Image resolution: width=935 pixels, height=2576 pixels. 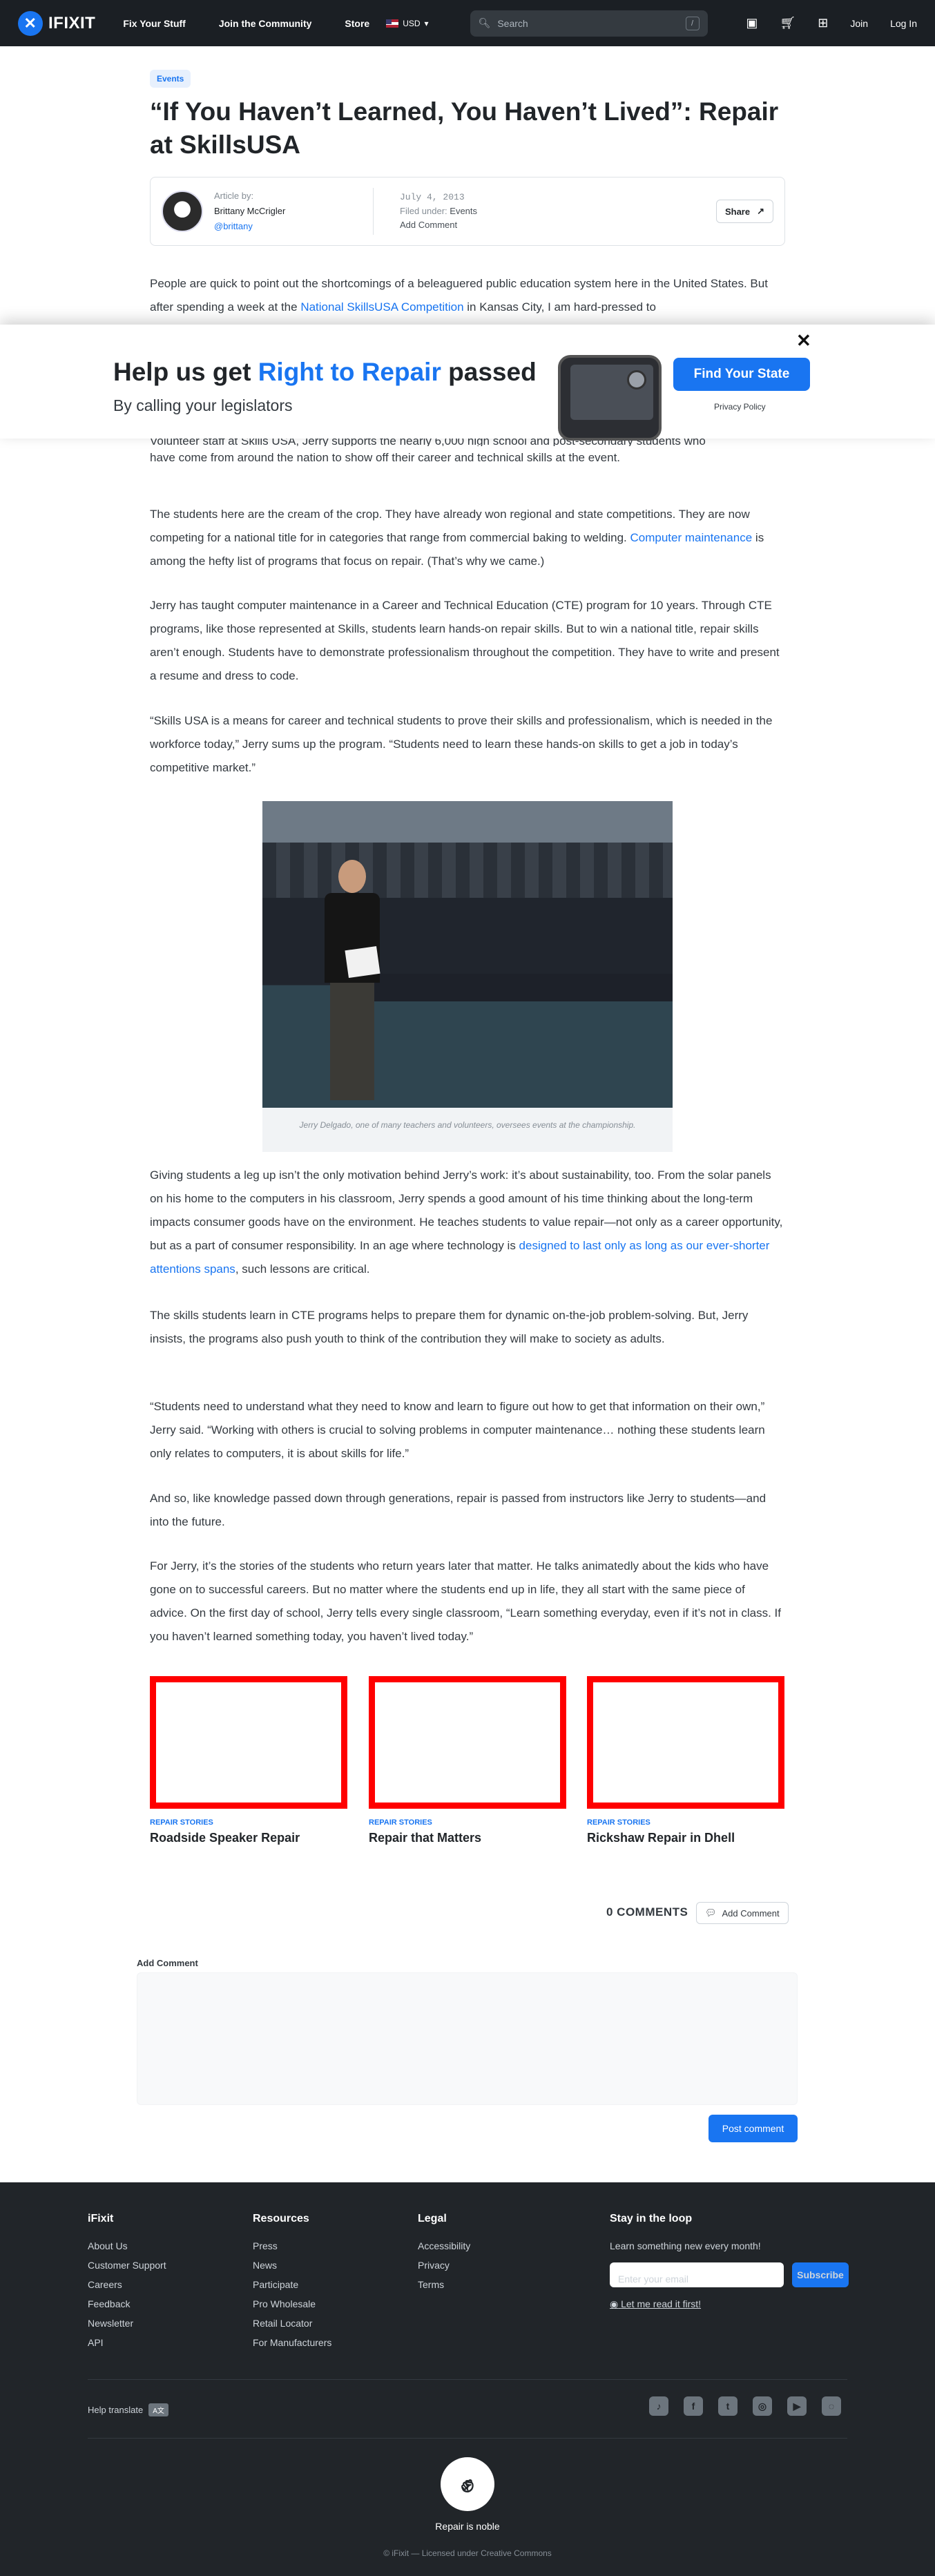 What do you see at coordinates (101, 2218) in the screenshot?
I see `footer-col-title: iFixit` at bounding box center [101, 2218].